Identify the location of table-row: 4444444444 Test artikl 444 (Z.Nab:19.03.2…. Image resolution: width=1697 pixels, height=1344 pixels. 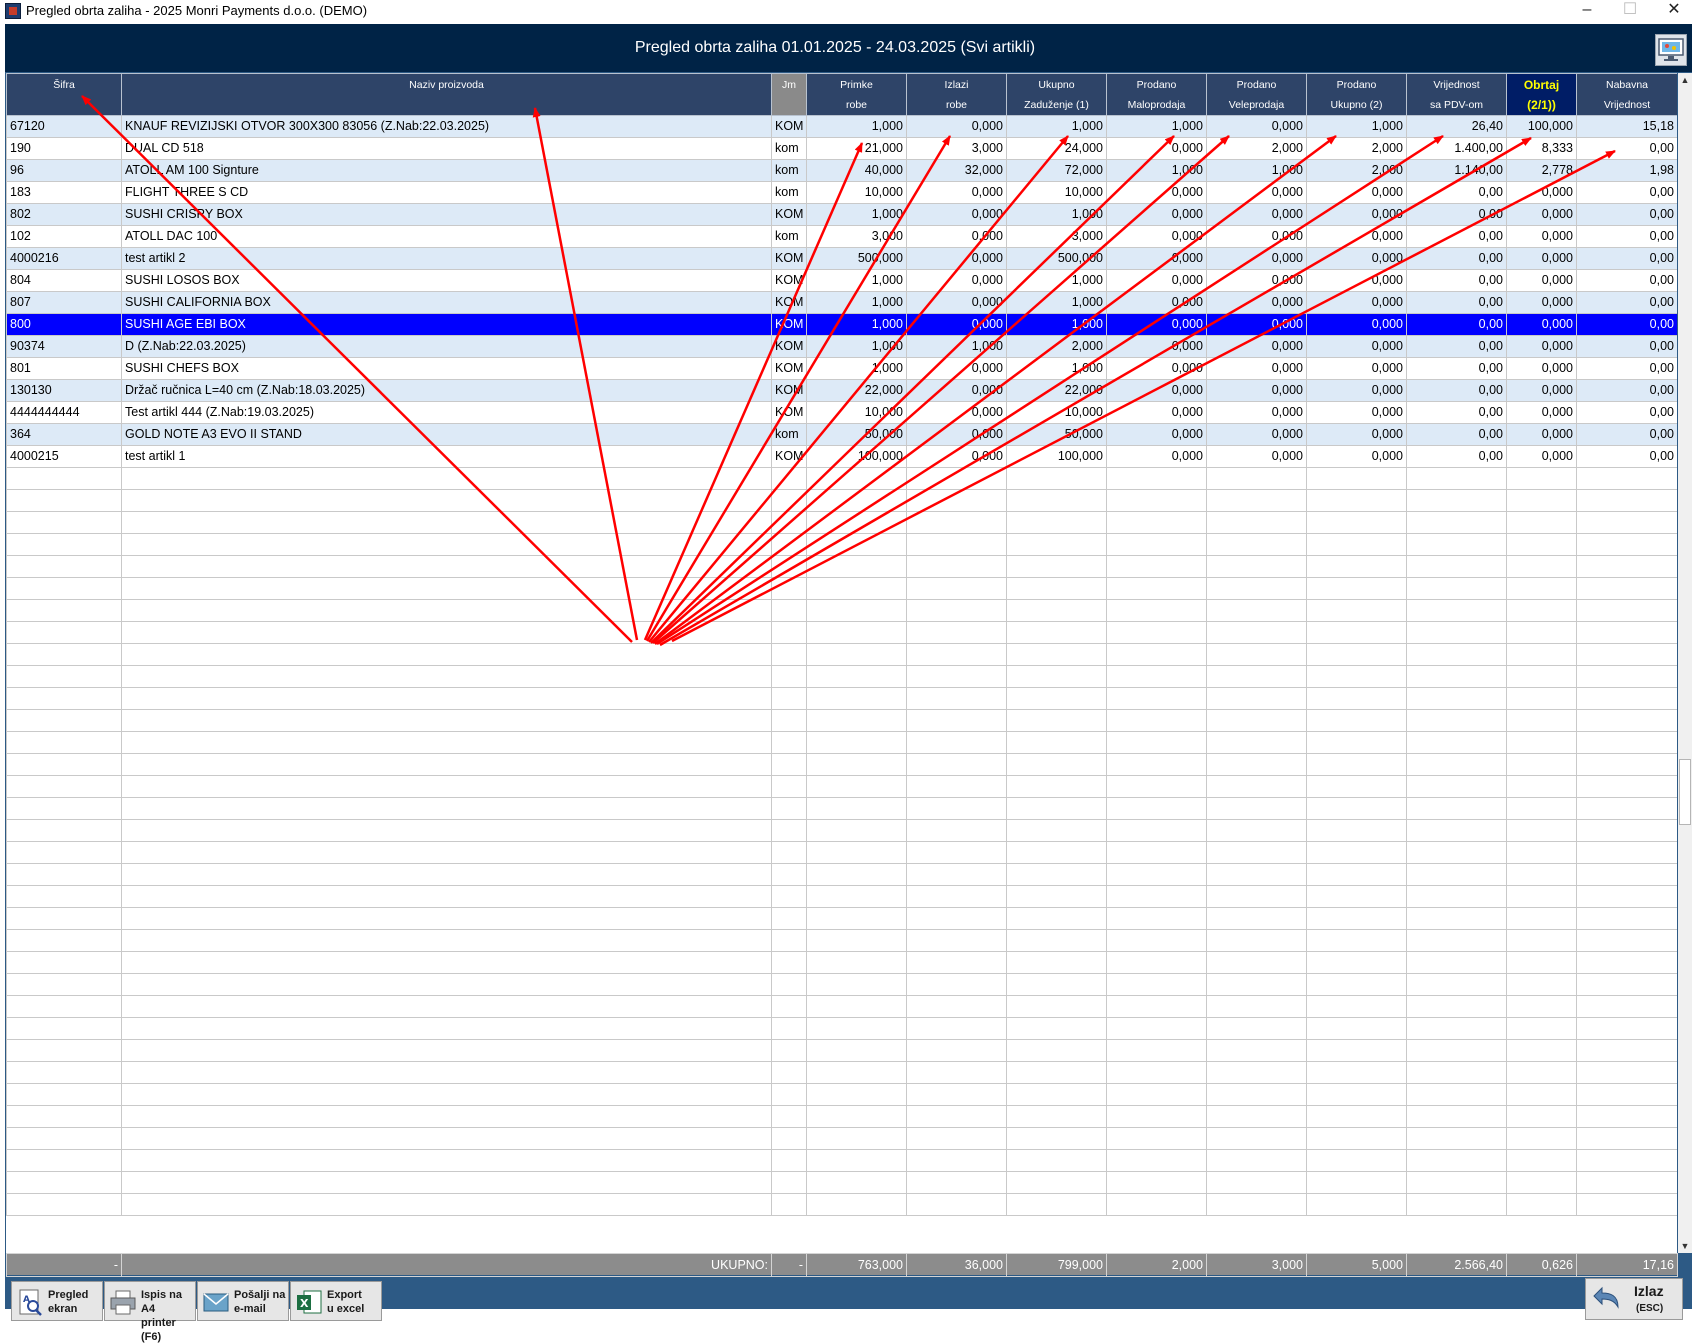
(841, 412).